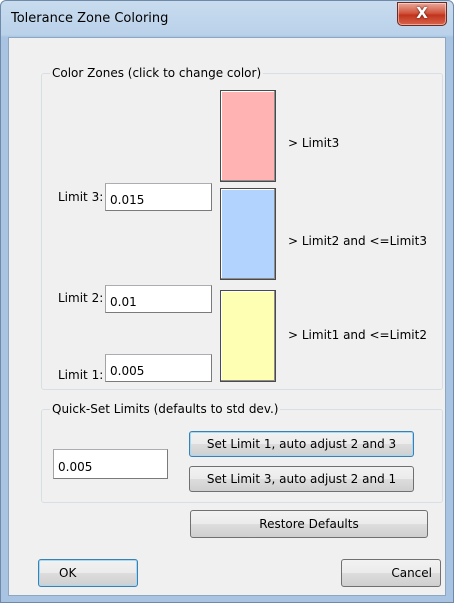 The width and height of the screenshot is (454, 603). What do you see at coordinates (81, 375) in the screenshot?
I see `limit1-label: Limit 1:` at bounding box center [81, 375].